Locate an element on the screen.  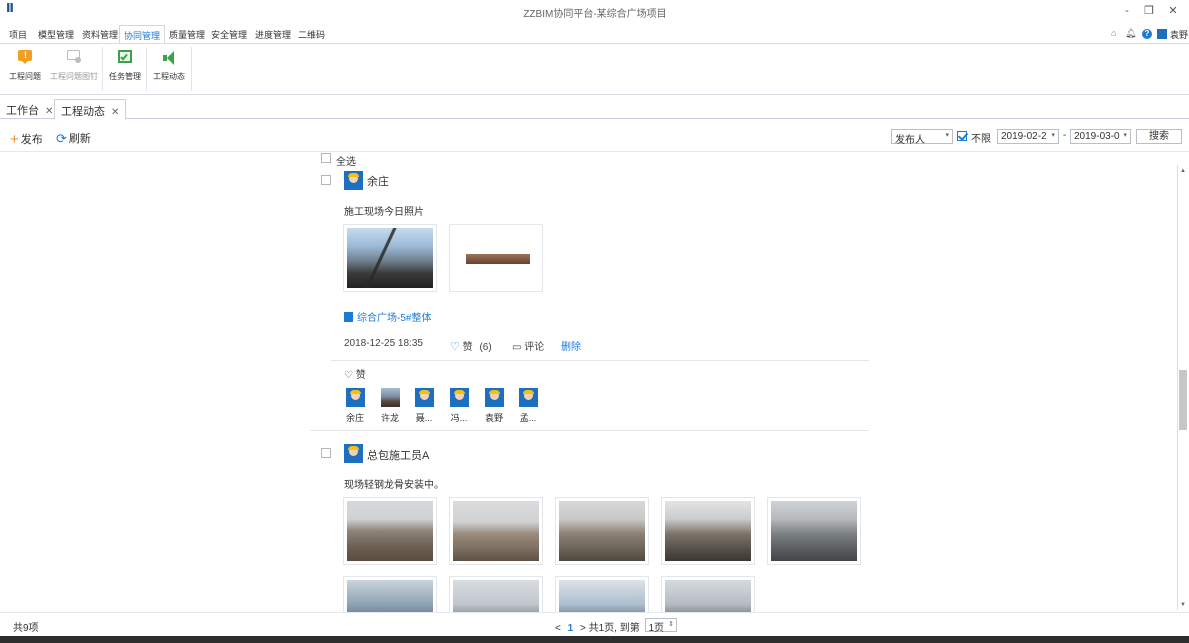
menu-project: 项目 is located at coordinates (18, 34).